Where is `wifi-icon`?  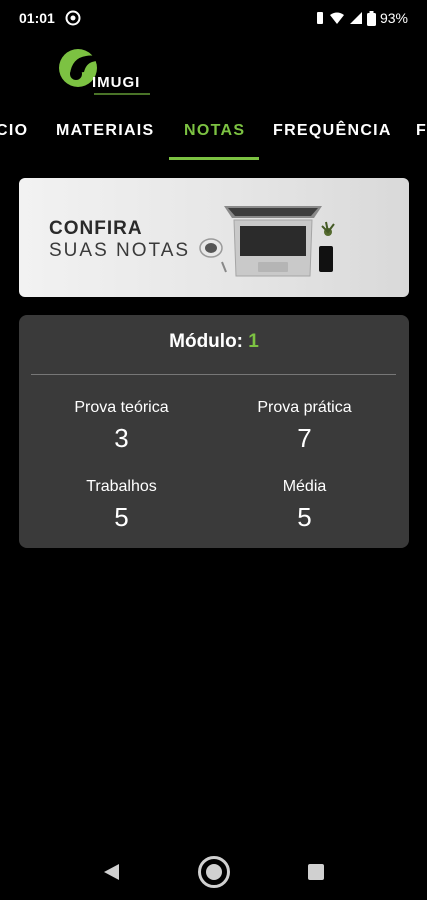 wifi-icon is located at coordinates (336, 18).